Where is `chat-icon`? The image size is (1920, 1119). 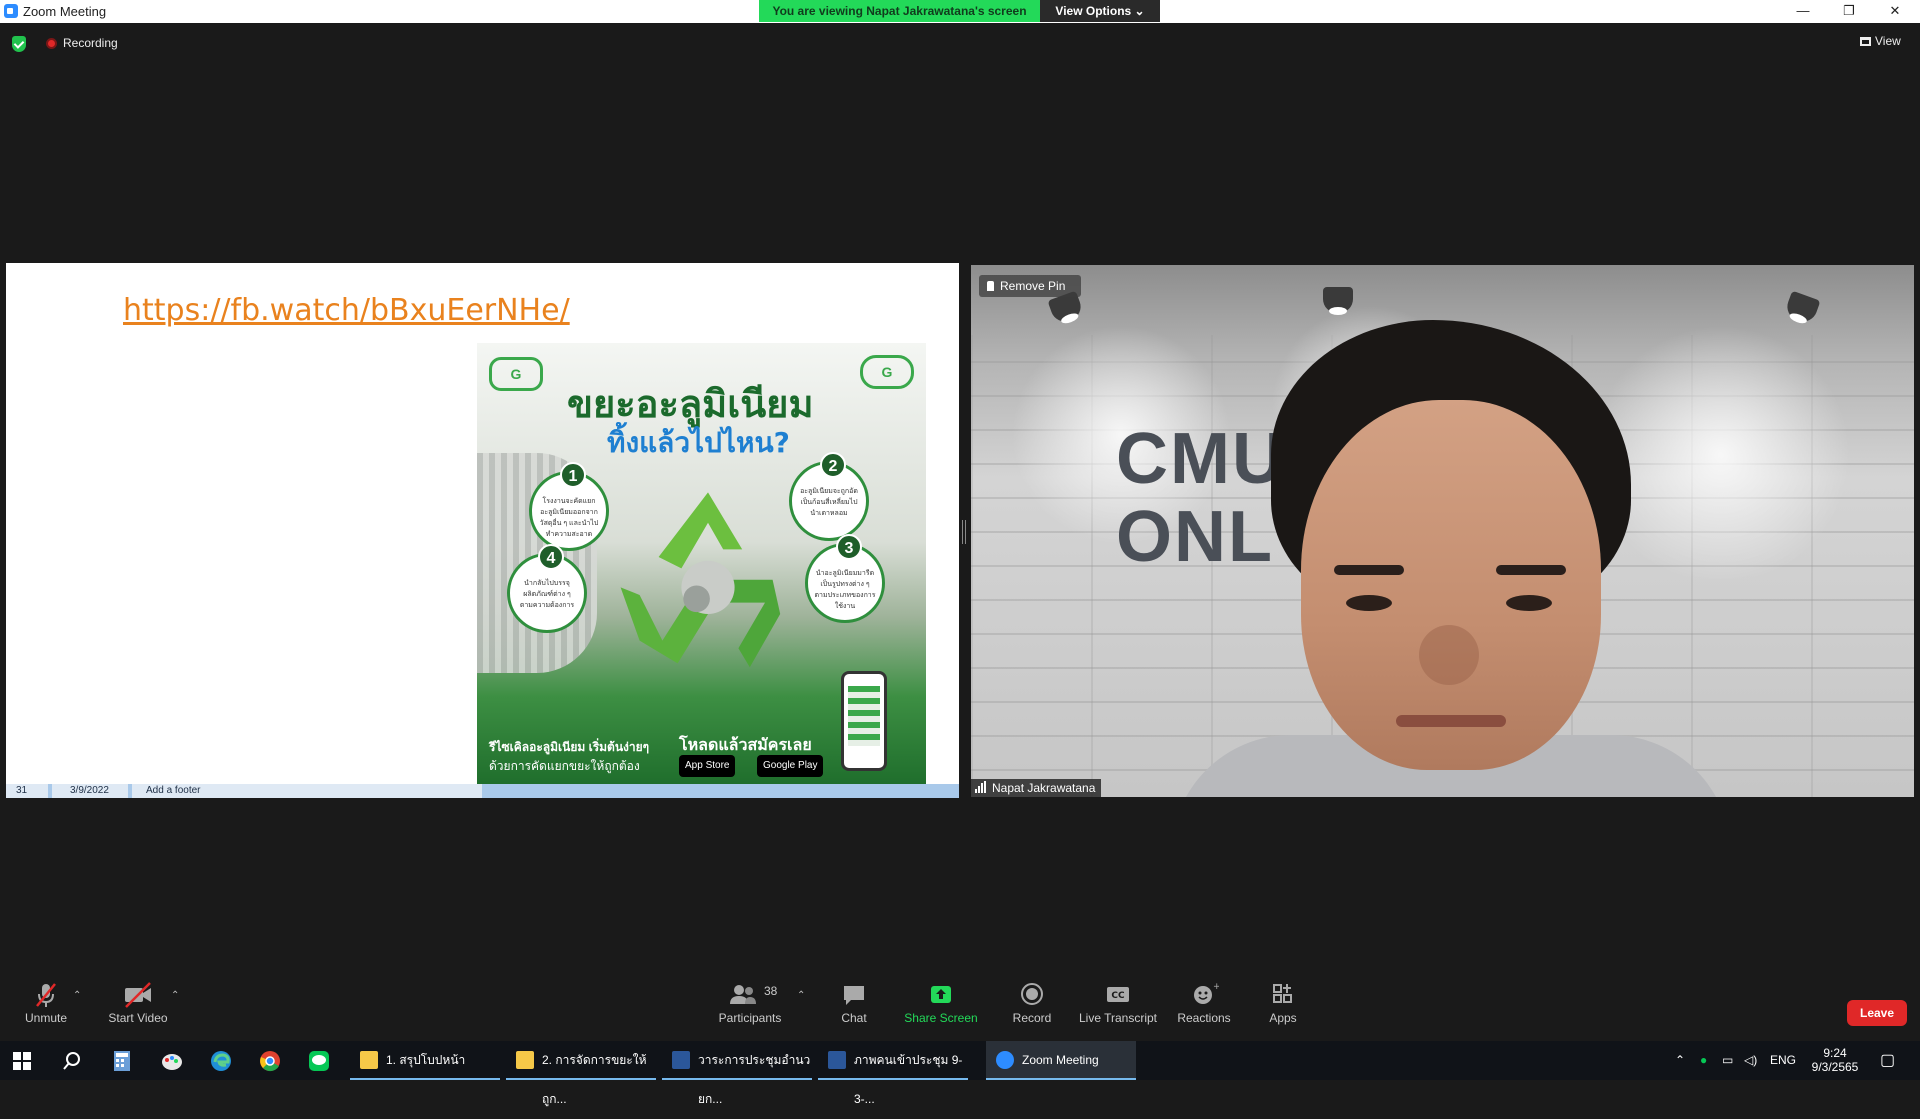 chat-icon is located at coordinates (854, 995).